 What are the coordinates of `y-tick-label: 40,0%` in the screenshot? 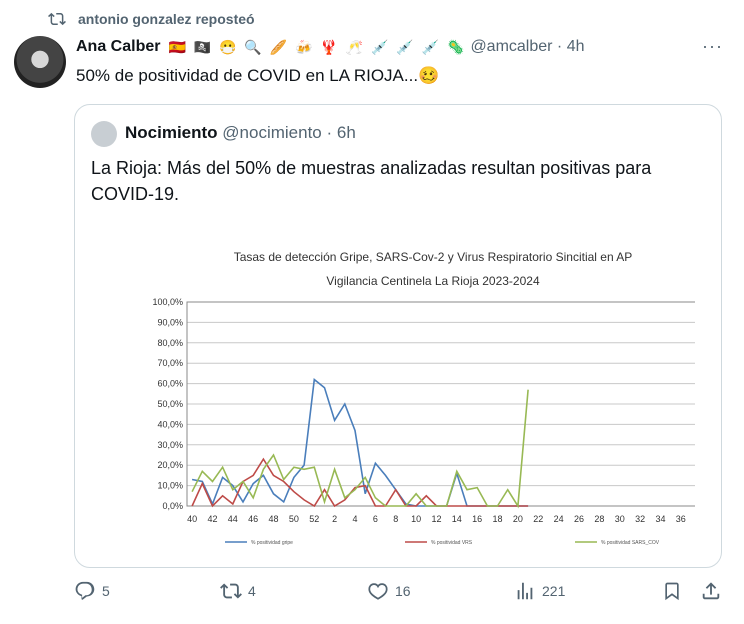 It's located at (170, 424).